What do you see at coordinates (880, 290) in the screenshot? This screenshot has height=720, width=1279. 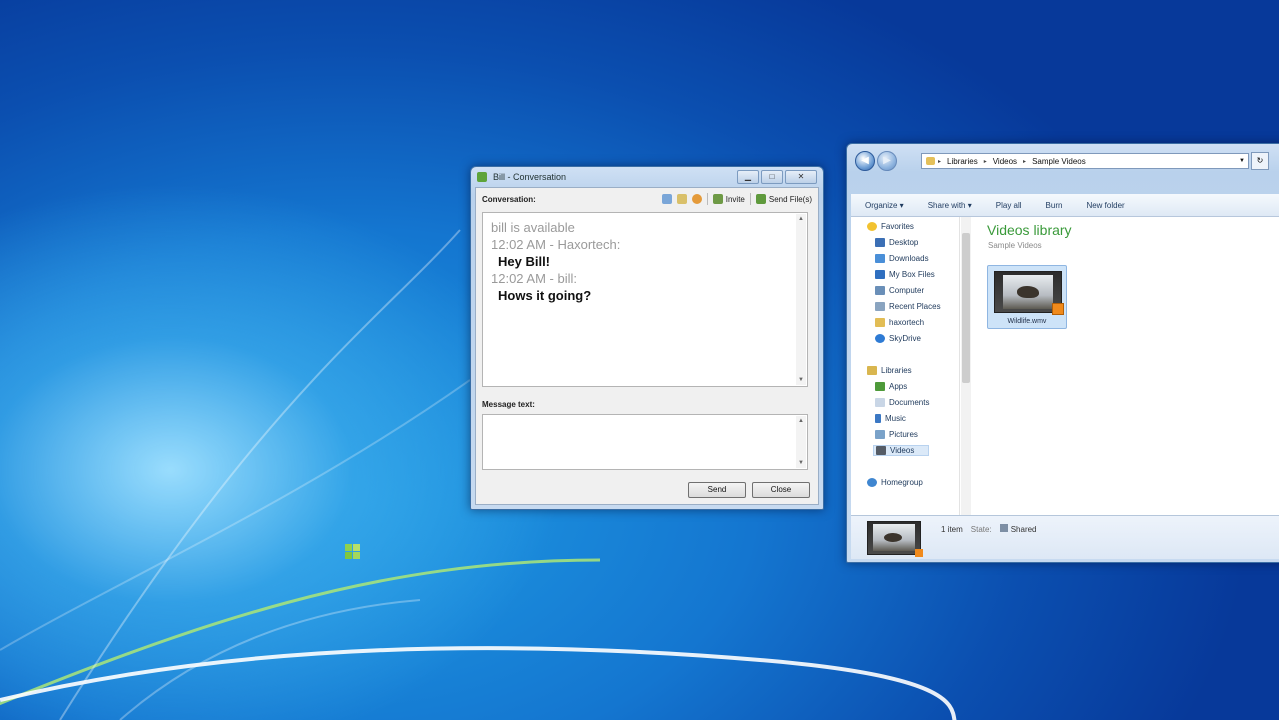 I see `computer-icon` at bounding box center [880, 290].